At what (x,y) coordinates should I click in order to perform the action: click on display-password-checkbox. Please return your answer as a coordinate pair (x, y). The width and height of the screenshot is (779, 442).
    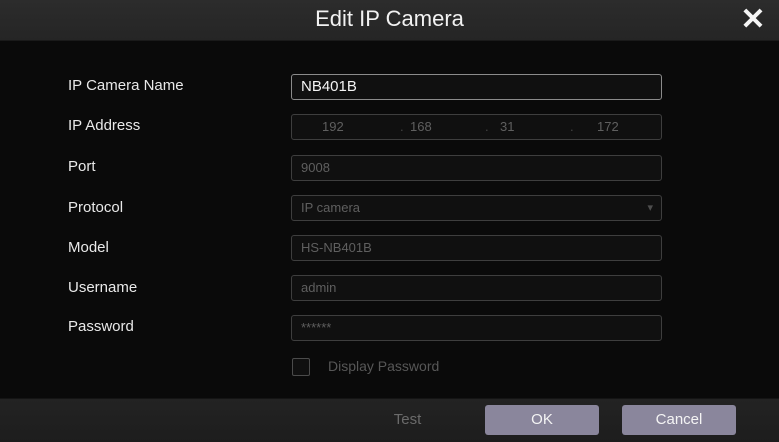
    Looking at the image, I should click on (301, 367).